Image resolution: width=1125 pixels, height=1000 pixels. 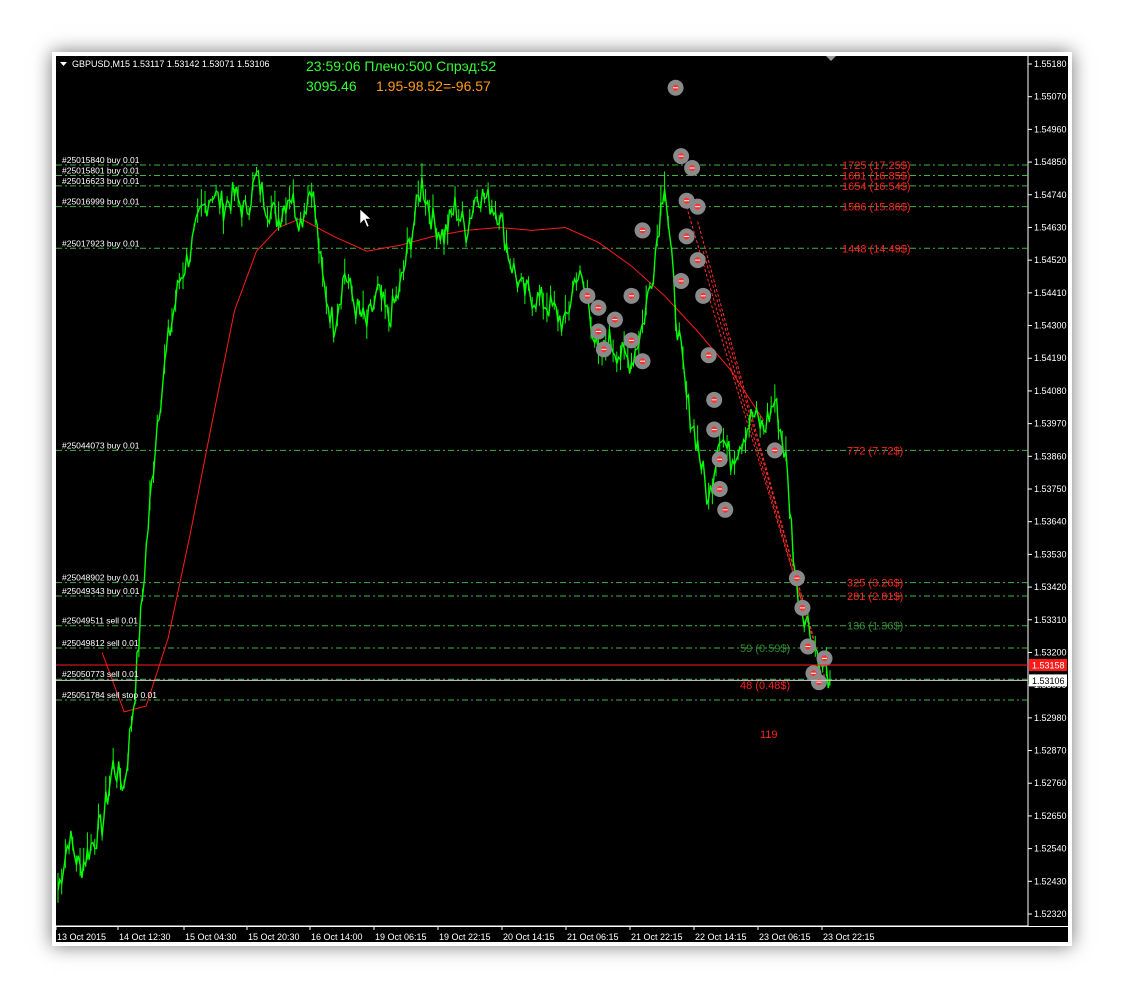 What do you see at coordinates (1050, 129) in the screenshot?
I see `y-tick-label: 1.54960` at bounding box center [1050, 129].